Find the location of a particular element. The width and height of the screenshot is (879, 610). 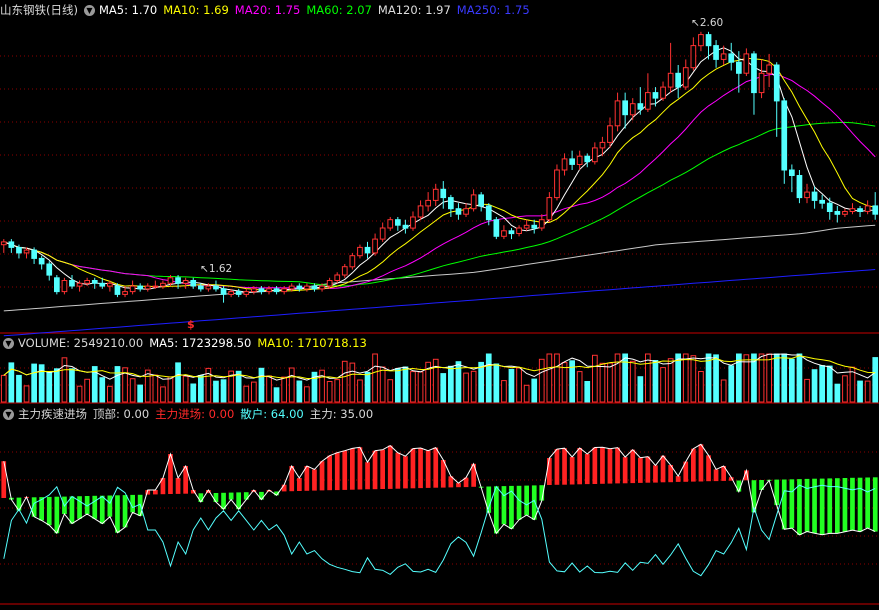

volume-bars is located at coordinates (439, 378).